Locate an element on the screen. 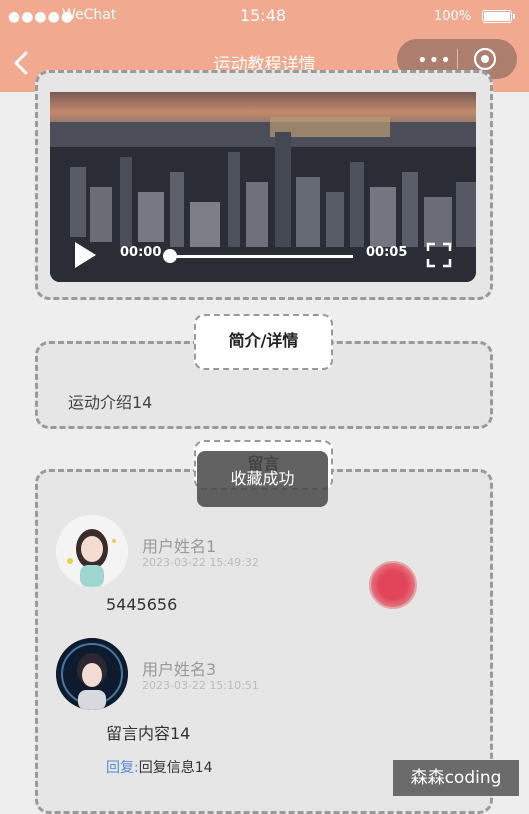 This screenshot has width=529, height=814. watermark: 森森coding is located at coordinates (456, 778).